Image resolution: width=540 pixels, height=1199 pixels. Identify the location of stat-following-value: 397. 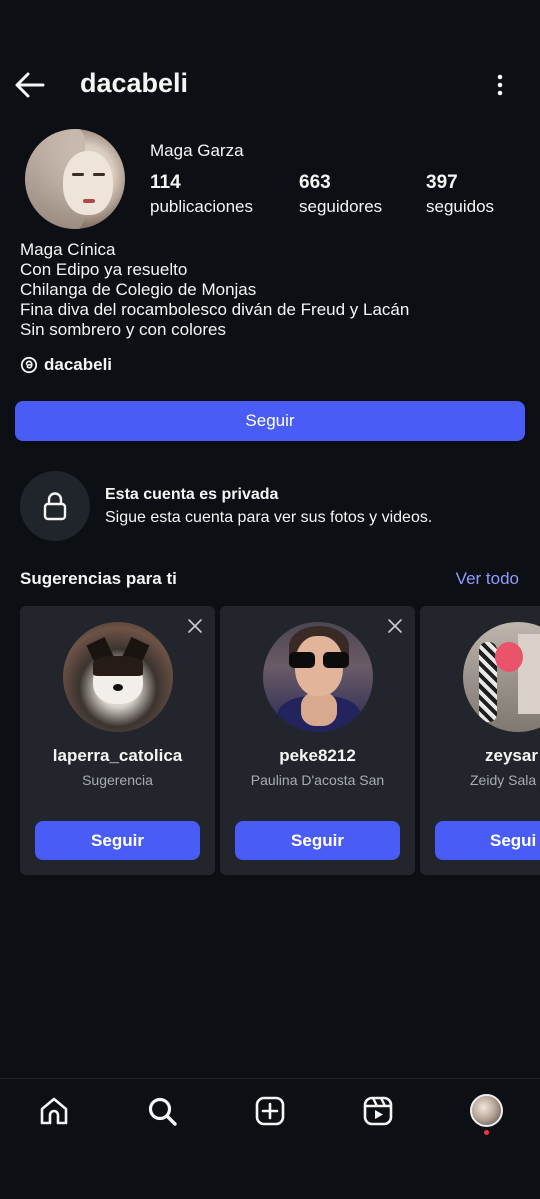
(442, 182).